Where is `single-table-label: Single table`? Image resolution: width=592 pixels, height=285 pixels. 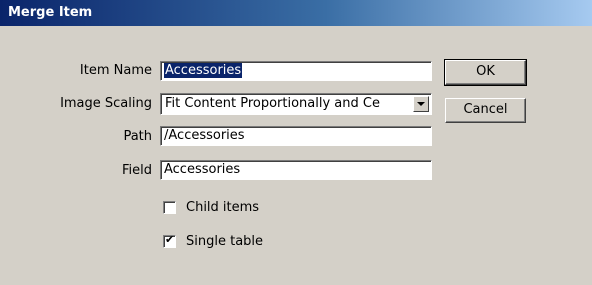
single-table-label: Single table is located at coordinates (224, 242).